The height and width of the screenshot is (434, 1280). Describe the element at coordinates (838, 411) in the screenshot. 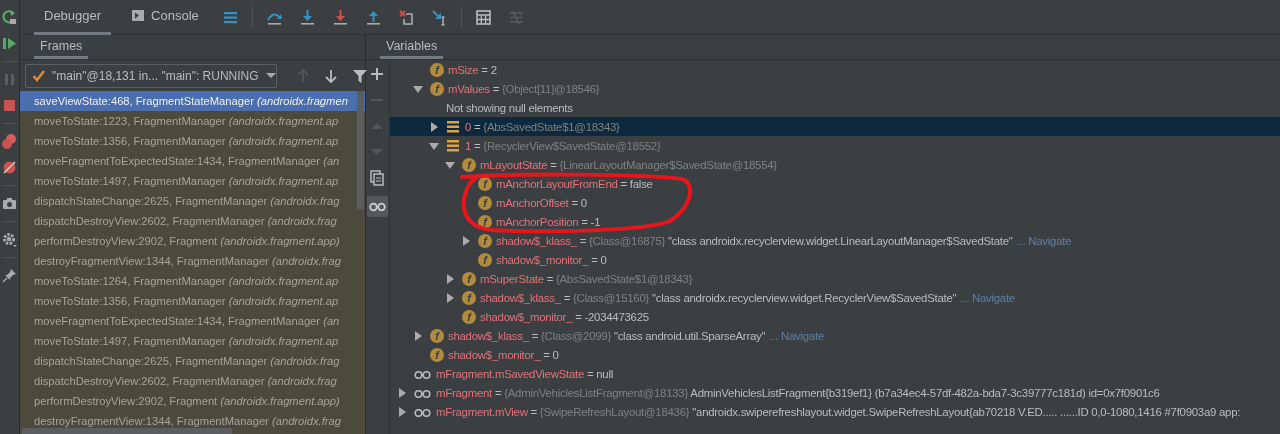

I see `variable-entry: mFragment.mView = {SwipeRefreshLayout@18436} "androidx.swiperefreshlayout.widget.SwipeRefreshLayout{ab70218 V.ED..... ......ID 0,0-1080,1416 #7f0903a9 app:` at that location.